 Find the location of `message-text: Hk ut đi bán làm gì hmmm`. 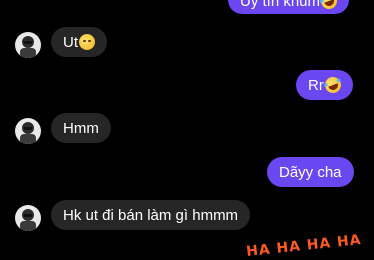

message-text: Hk ut đi bán làm gì hmmm is located at coordinates (151, 215).